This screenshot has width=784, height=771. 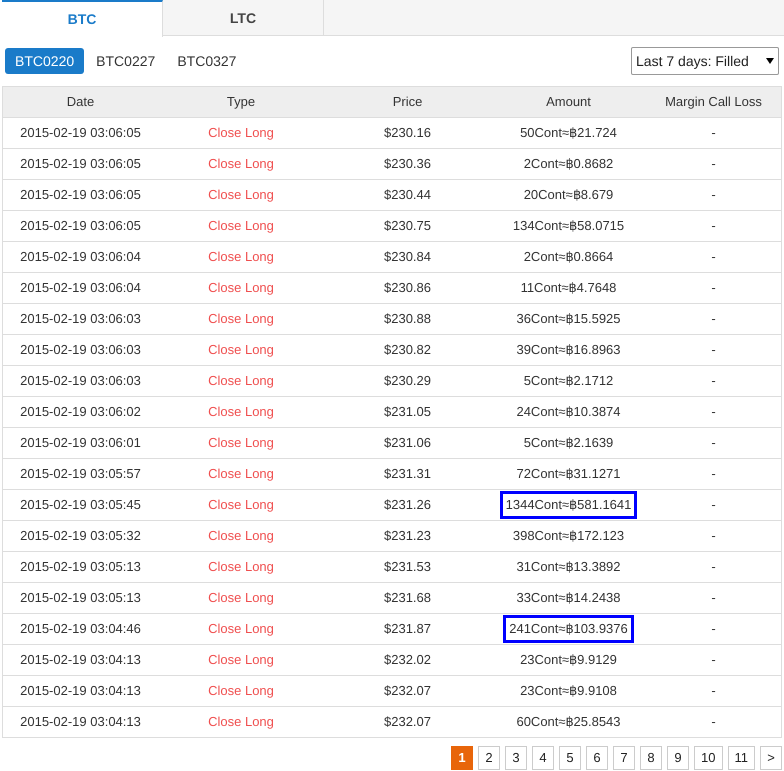 I want to click on amount-cell-text: 39Cont≈฿16.8963, so click(x=568, y=350).